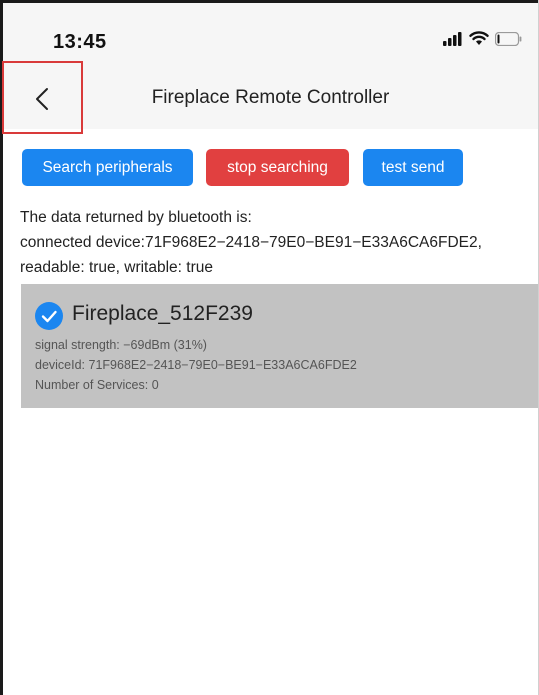 The height and width of the screenshot is (695, 539). I want to click on search-peripherals-button: Search peripherals, so click(107, 167).